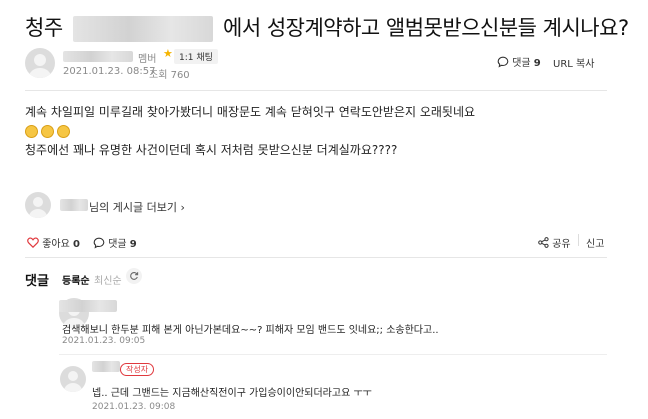 The height and width of the screenshot is (419, 648). I want to click on emoji-row, so click(315, 131).